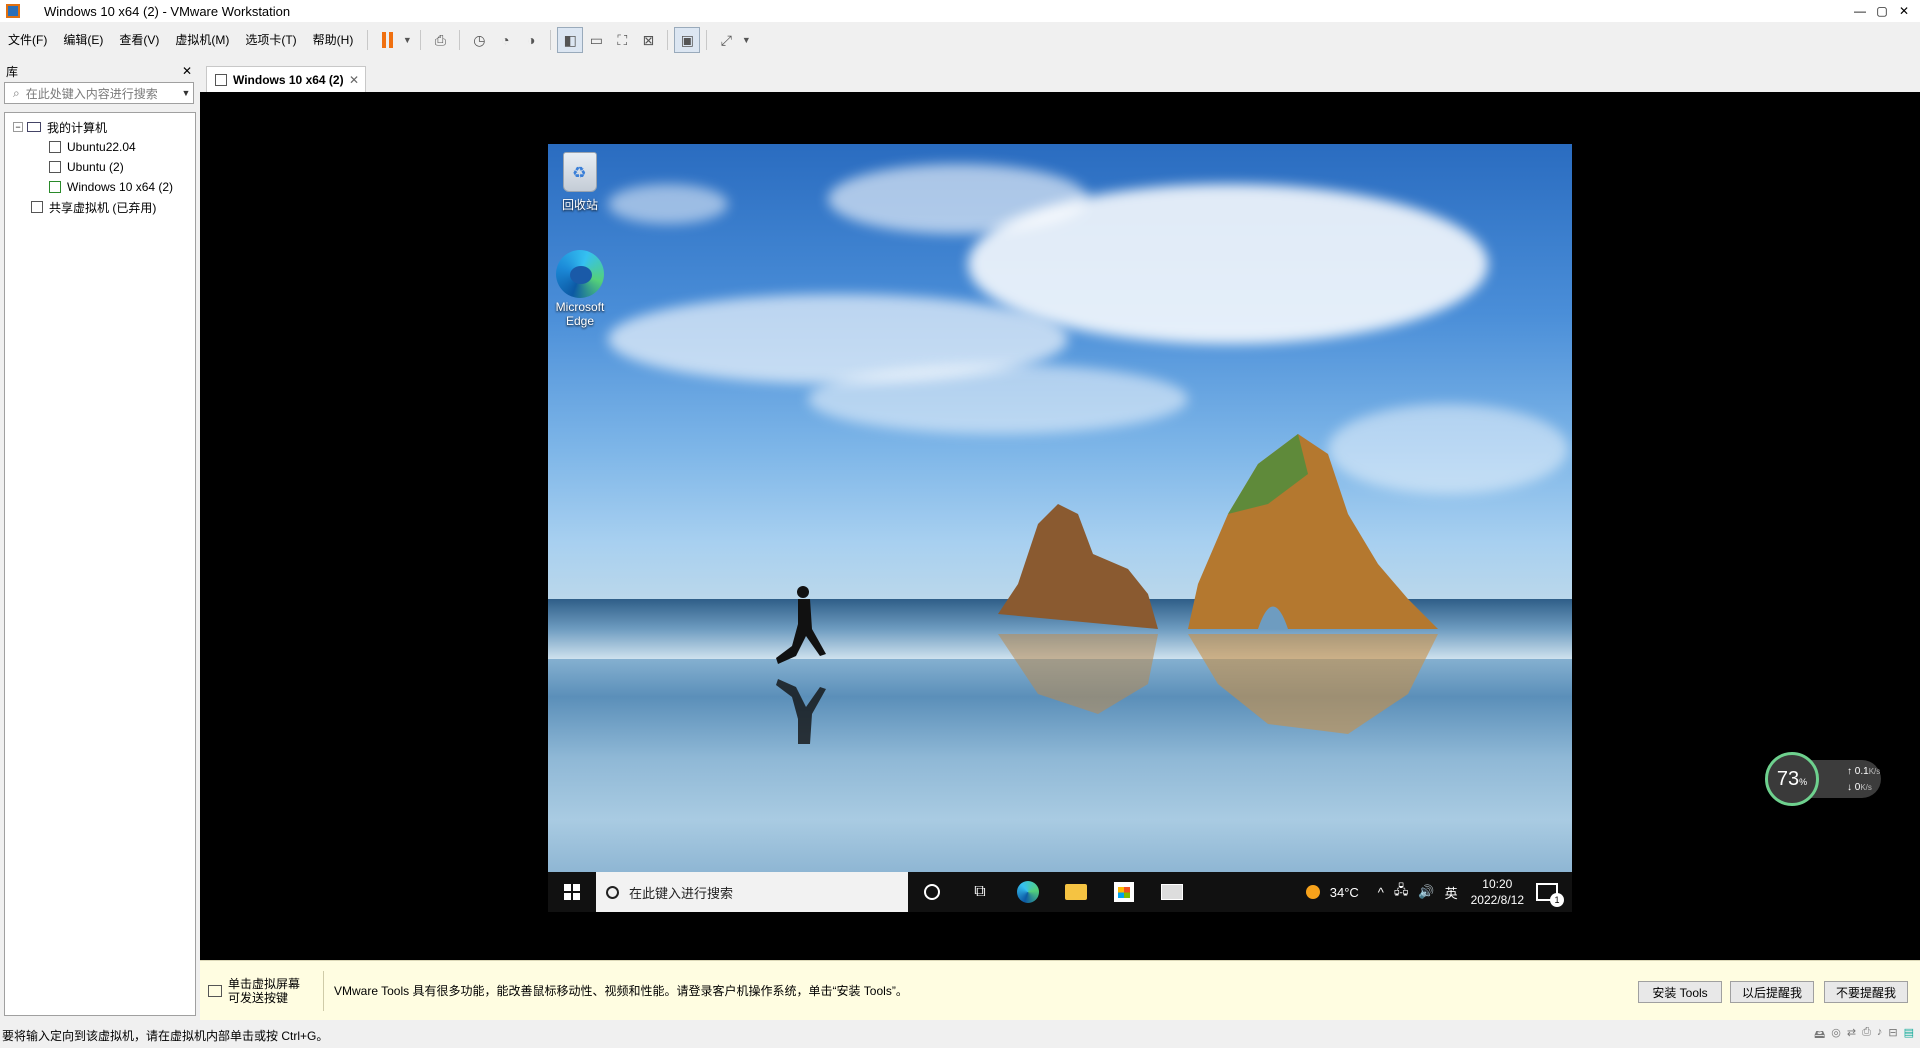  What do you see at coordinates (77, 127) in the screenshot?
I see `tree-label: 我的计算机` at bounding box center [77, 127].